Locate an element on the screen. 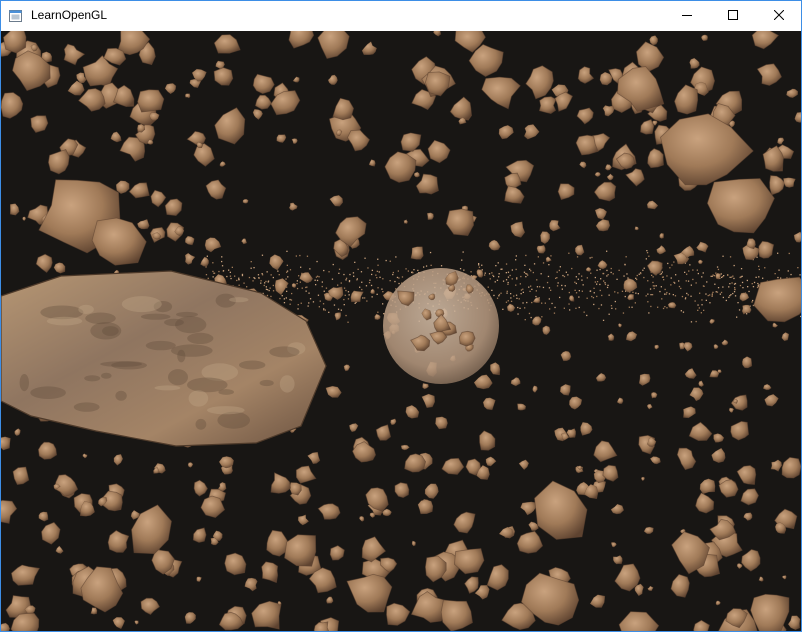 Image resolution: width=802 pixels, height=632 pixels. large-asteroid is located at coordinates (740, 206).